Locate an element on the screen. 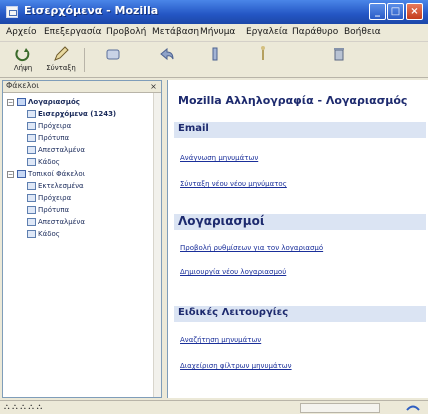 The height and width of the screenshot is (414, 428). compose-button: Σύνταξη is located at coordinates (61, 60).